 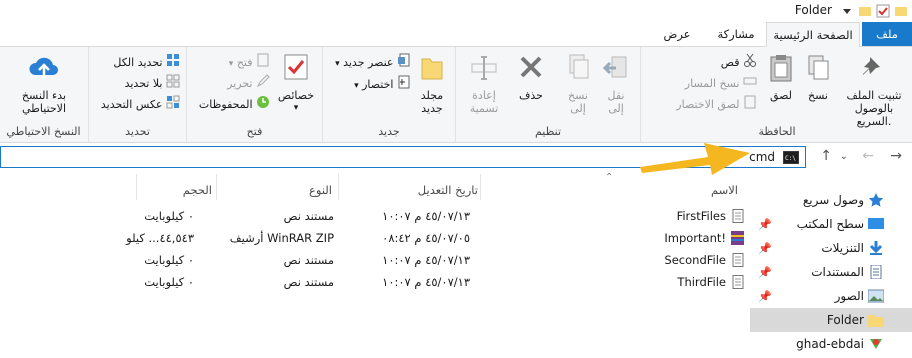 I want to click on desktop-icon, so click(x=876, y=224).